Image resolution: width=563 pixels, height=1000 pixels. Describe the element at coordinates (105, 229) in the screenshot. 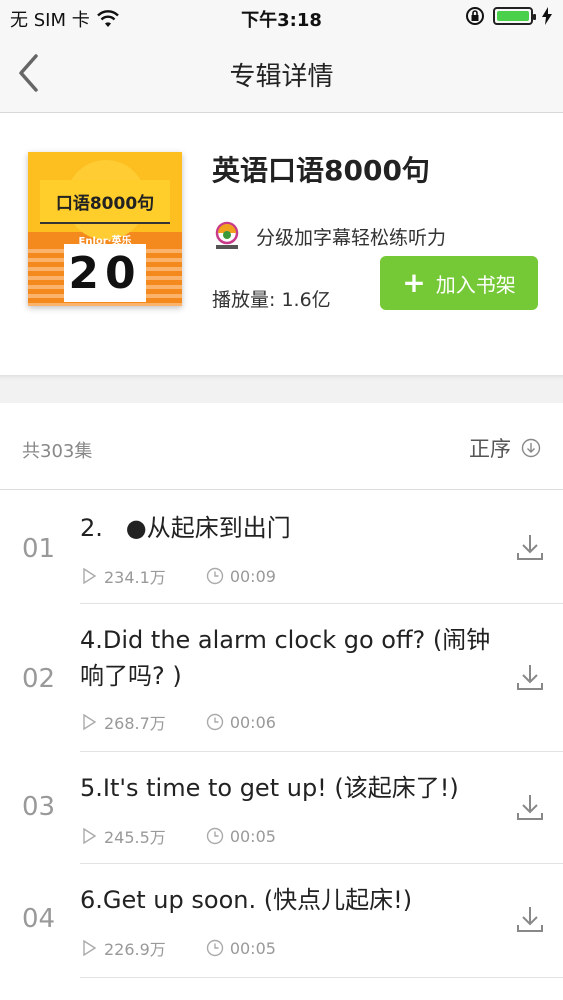

I see `album-cover: 口语8000句 Enlor·英乐 20` at that location.